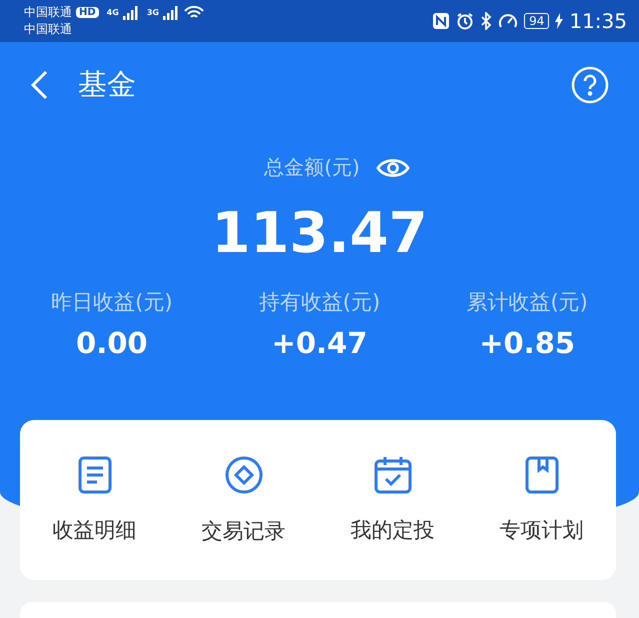  I want to click on stat-label: 昨日收益(元), so click(112, 302).